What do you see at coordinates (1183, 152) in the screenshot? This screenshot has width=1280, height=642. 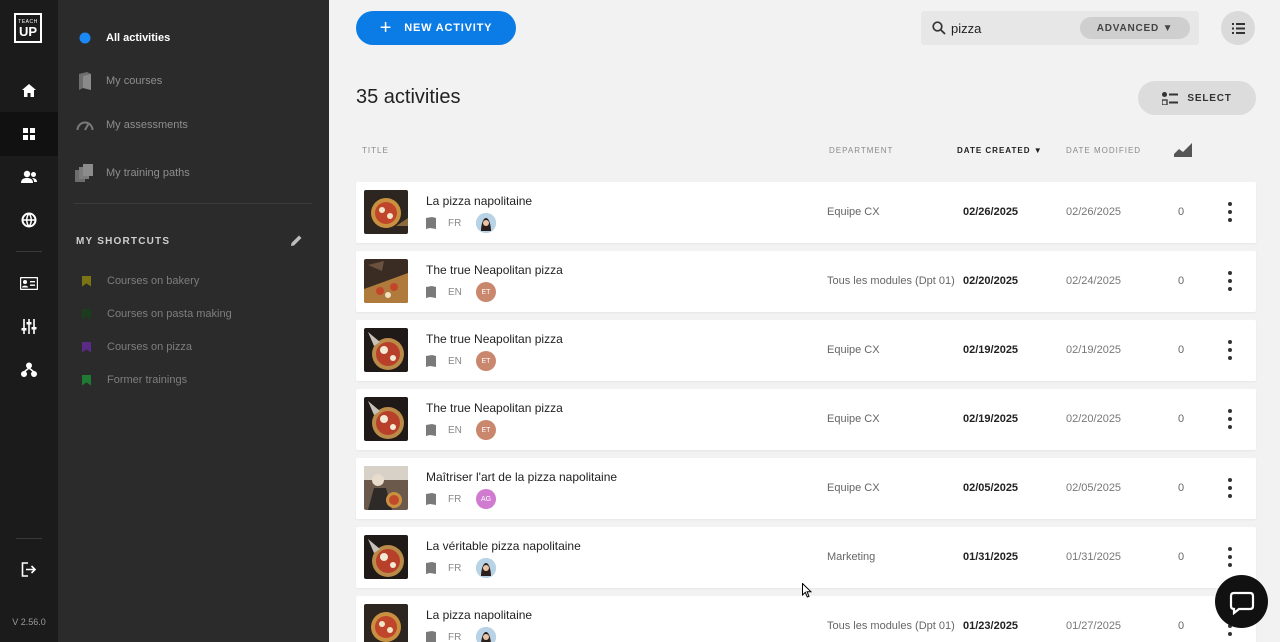 I see `column-views` at bounding box center [1183, 152].